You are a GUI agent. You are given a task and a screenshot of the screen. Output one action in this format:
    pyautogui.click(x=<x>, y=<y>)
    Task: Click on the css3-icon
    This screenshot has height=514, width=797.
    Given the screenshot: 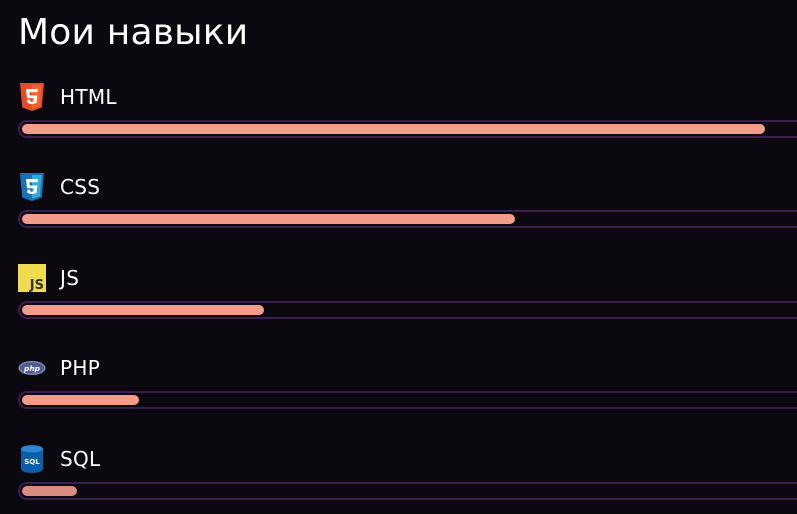 What is the action you would take?
    pyautogui.click(x=32, y=187)
    